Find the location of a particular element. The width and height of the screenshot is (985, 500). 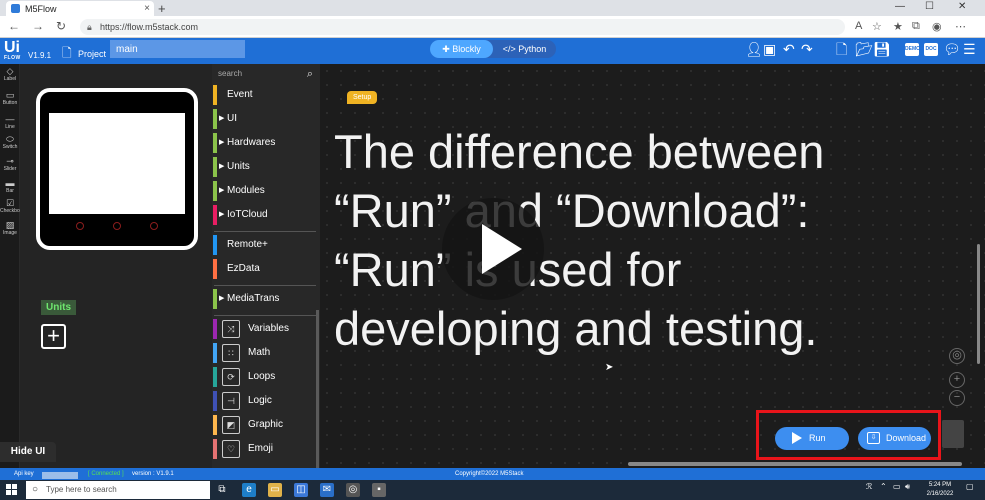

category-search-input: search ⌕ is located at coordinates (266, 74).